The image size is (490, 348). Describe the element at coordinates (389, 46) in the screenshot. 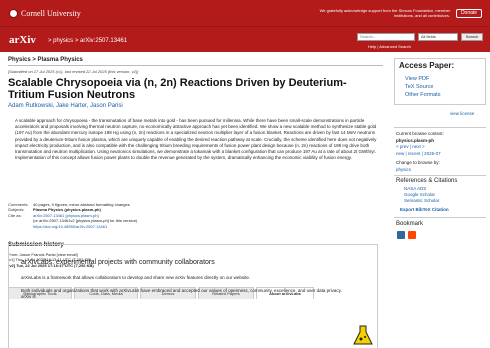

I see `help-links: Help | Advanced Search` at that location.